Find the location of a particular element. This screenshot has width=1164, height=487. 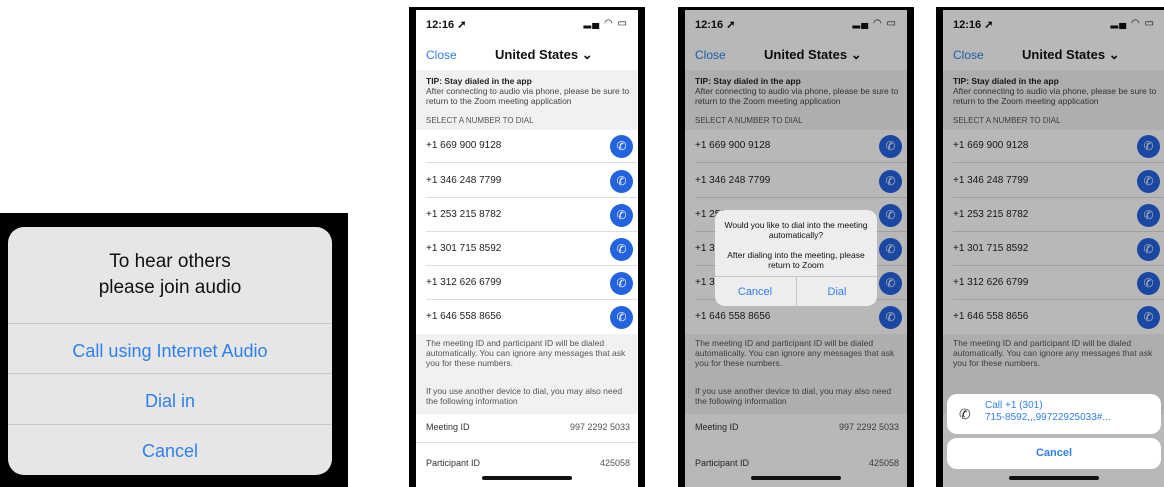

phone-number: +1 346 248 7799 is located at coordinates (464, 180).